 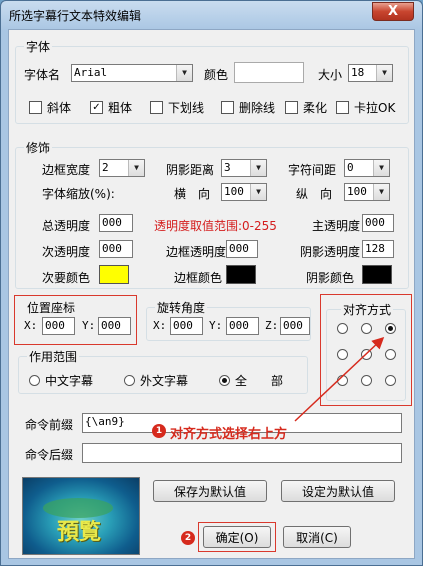 What do you see at coordinates (186, 326) in the screenshot?
I see `rotation-x-input: 000` at bounding box center [186, 326].